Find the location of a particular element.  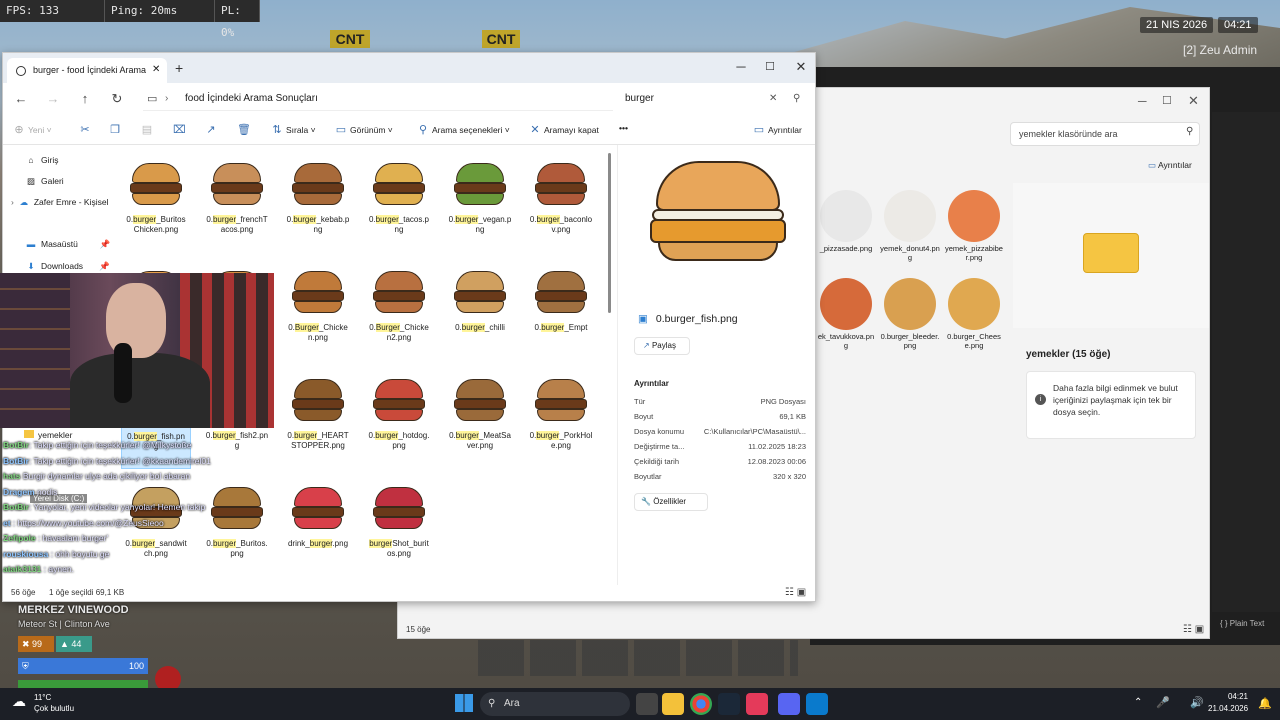

file-item: 0.burger_baconlov.png is located at coordinates (561, 201).